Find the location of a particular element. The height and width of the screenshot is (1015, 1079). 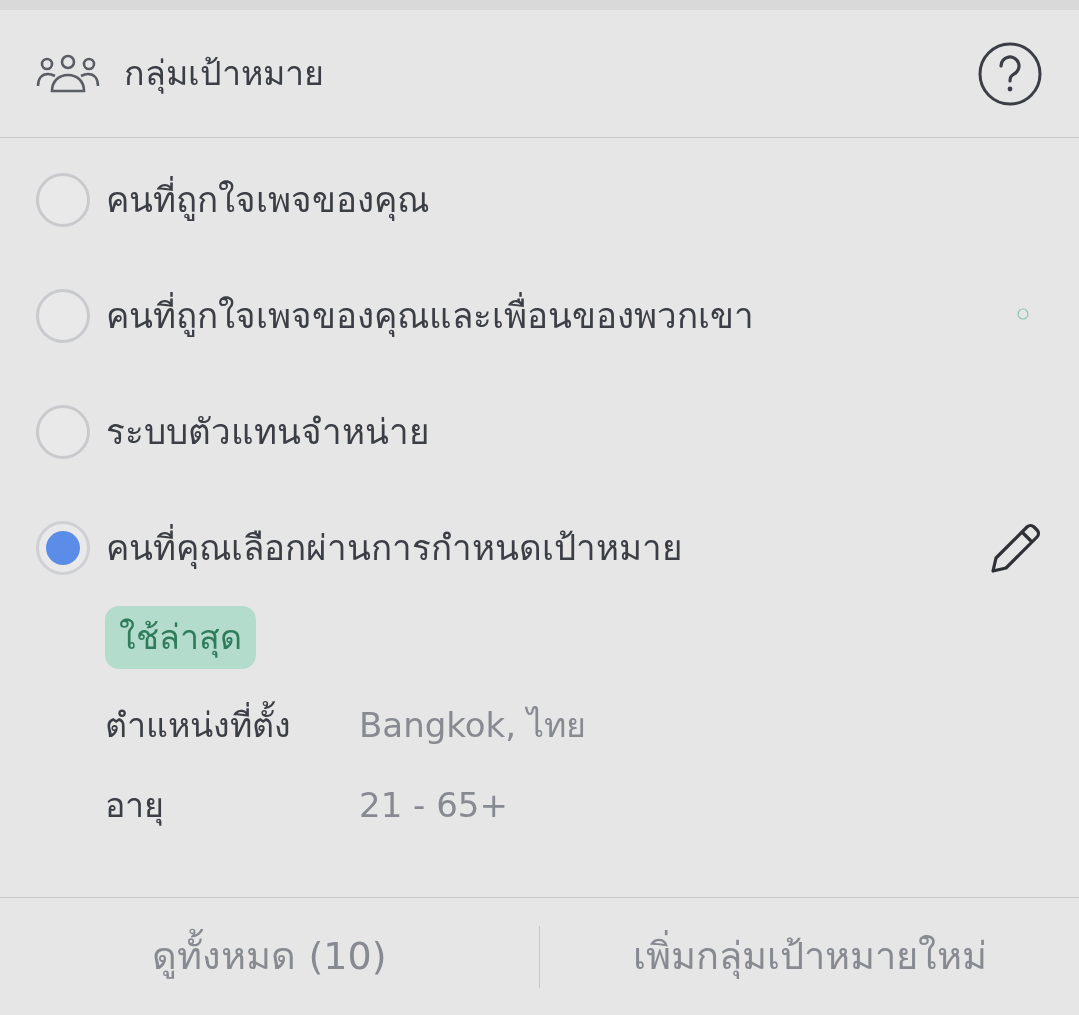

field-label: ตำแหน่งที่ตั้ง is located at coordinates (232, 725).